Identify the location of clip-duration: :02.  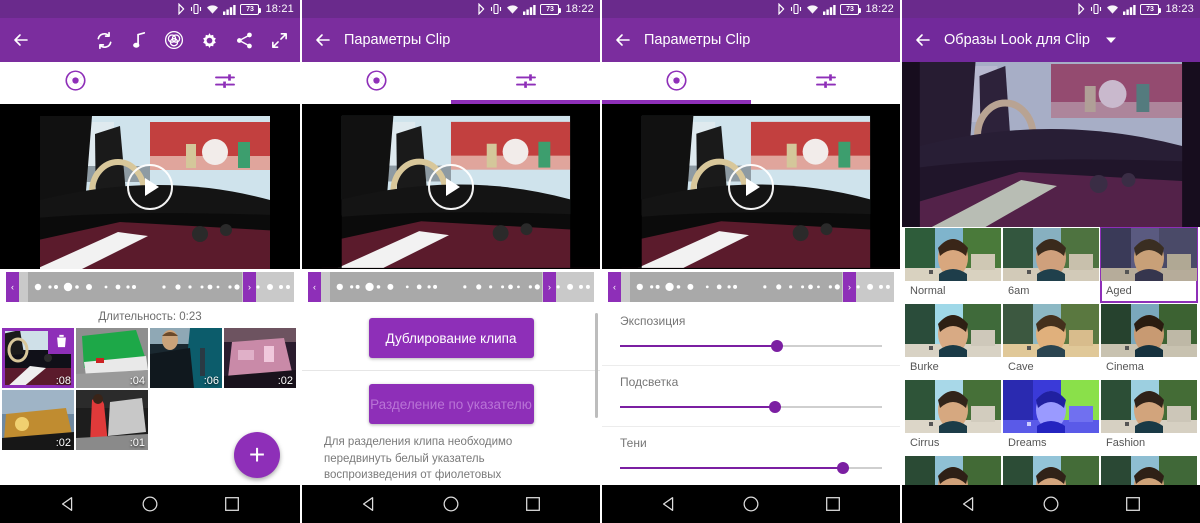
(285, 381).